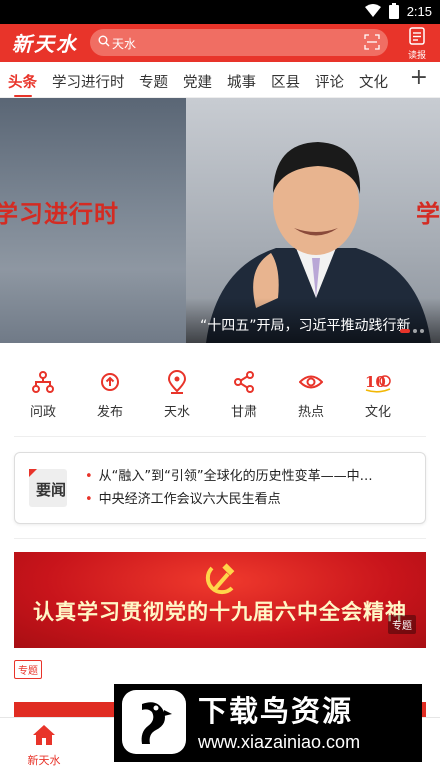 Image resolution: width=440 pixels, height=770 pixels. Describe the element at coordinates (378, 395) in the screenshot. I see `quick-link-wenhua: 10 文化` at that location.